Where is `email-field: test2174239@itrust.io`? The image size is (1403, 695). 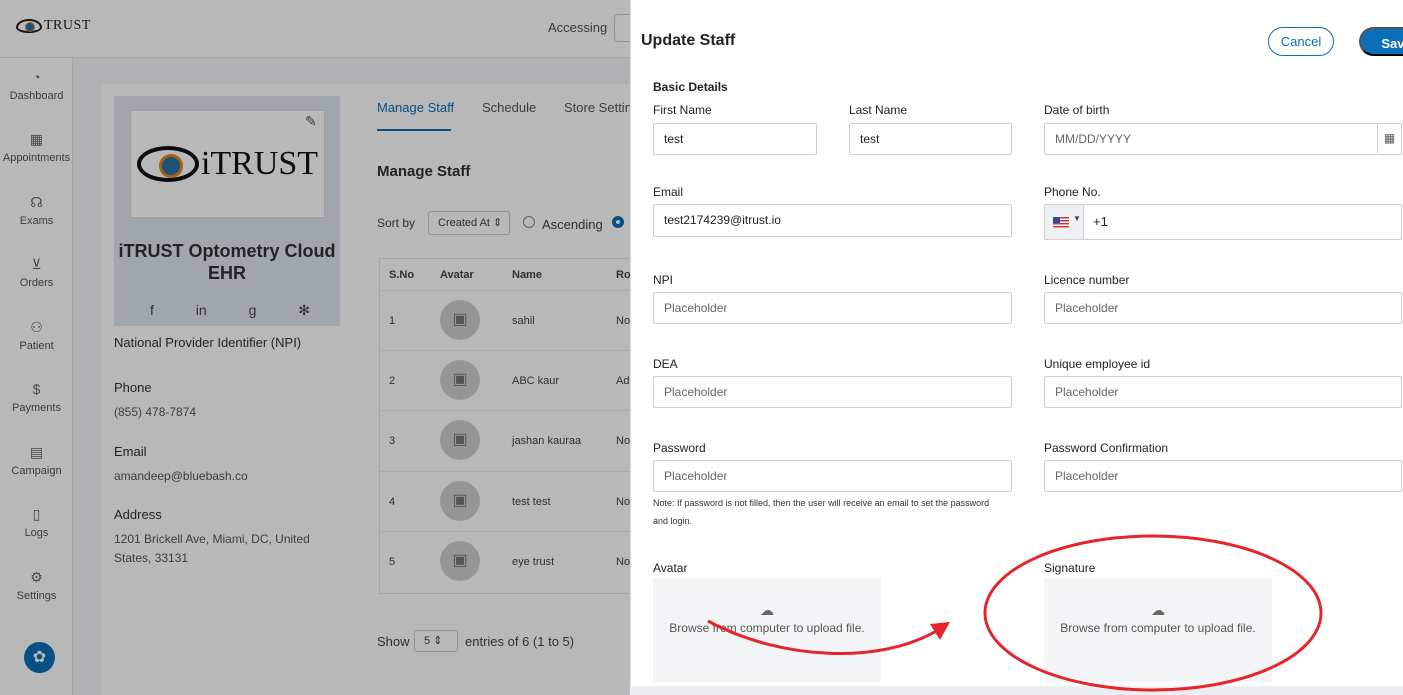 email-field: test2174239@itrust.io is located at coordinates (832, 220).